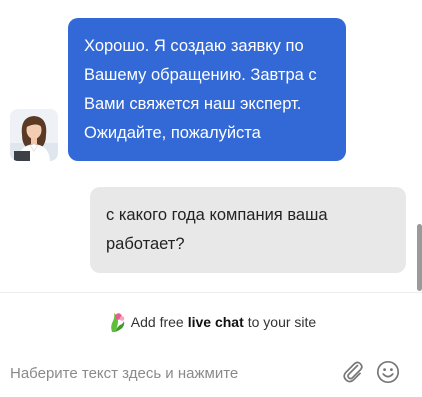  I want to click on promo-highlight: live chat, so click(215, 322).